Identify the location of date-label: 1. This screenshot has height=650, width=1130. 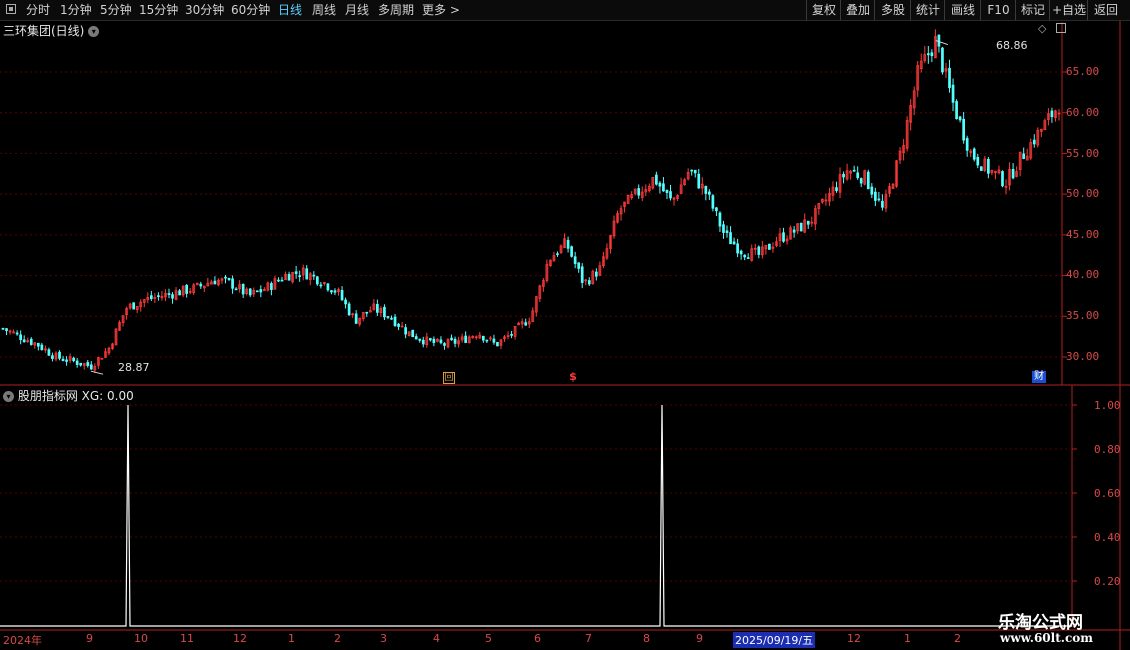
(291, 638).